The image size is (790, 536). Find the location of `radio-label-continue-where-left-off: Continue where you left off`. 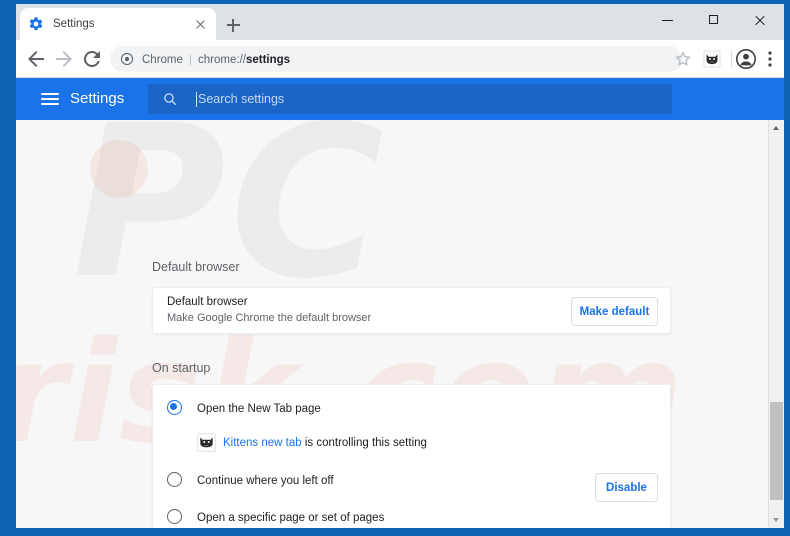

radio-label-continue-where-left-off: Continue where you left off is located at coordinates (265, 481).